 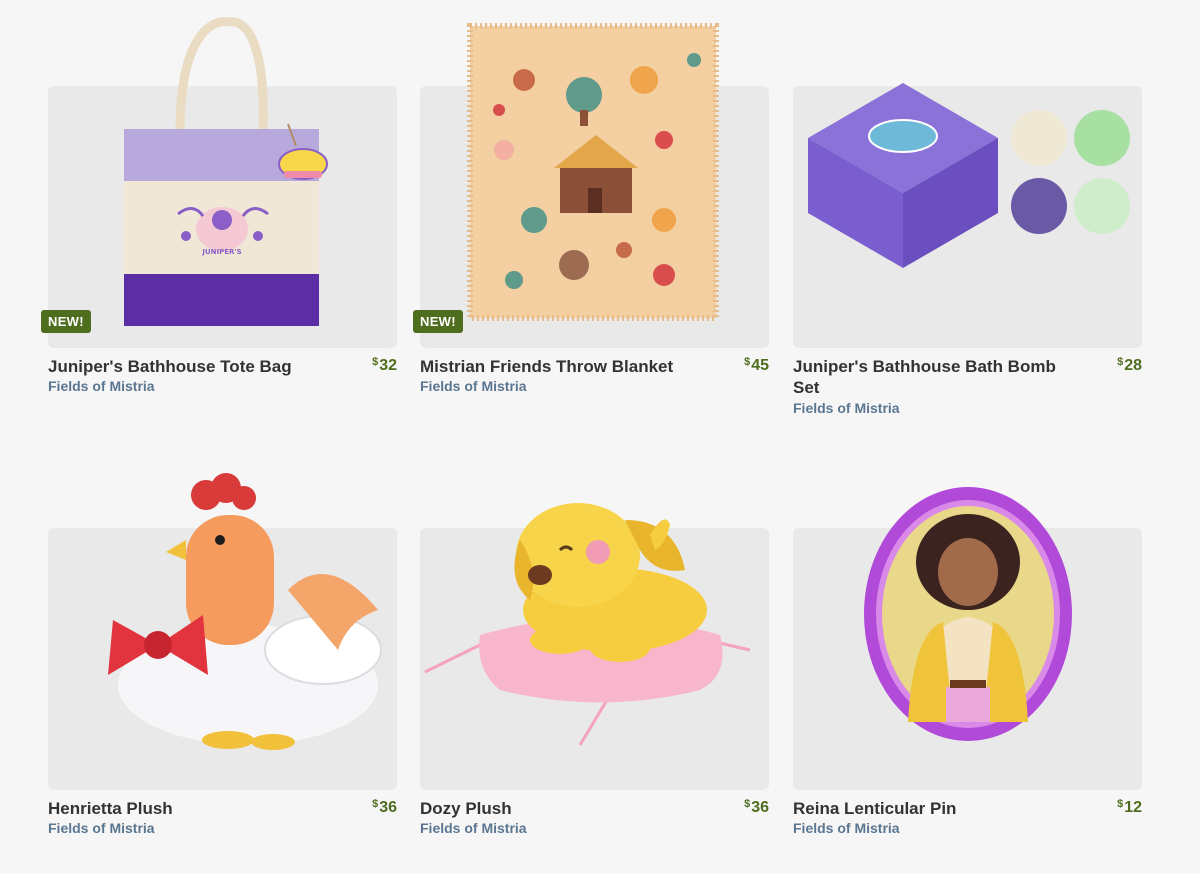 What do you see at coordinates (221, 252) in the screenshot?
I see `tote-logo-text: JUNIPER'S` at bounding box center [221, 252].